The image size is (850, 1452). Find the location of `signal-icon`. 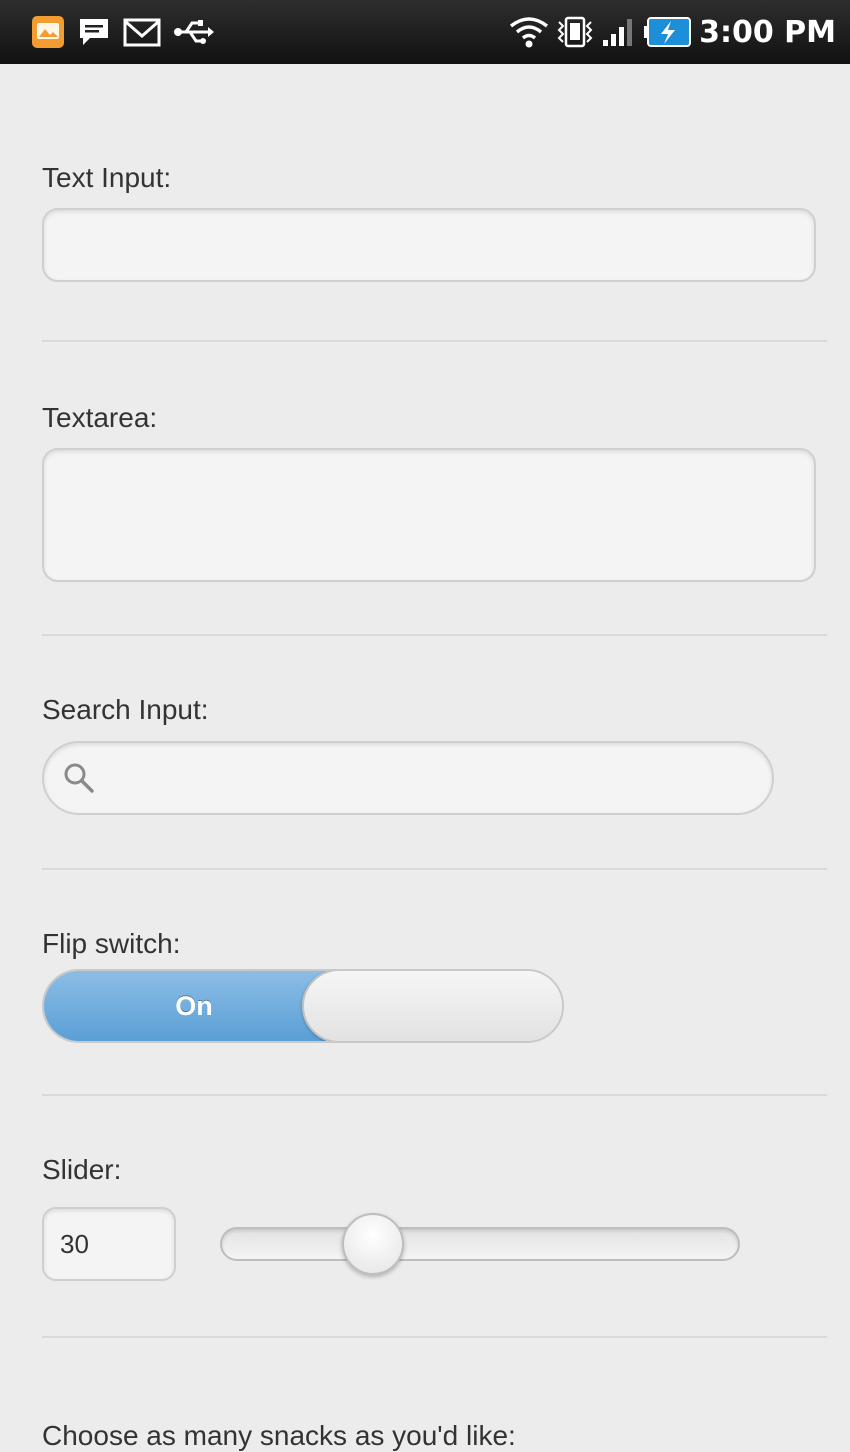

signal-icon is located at coordinates (619, 32).